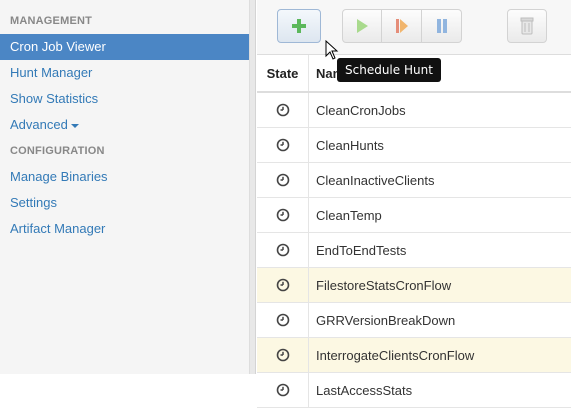 This screenshot has height=408, width=571. I want to click on trash-icon, so click(527, 26).